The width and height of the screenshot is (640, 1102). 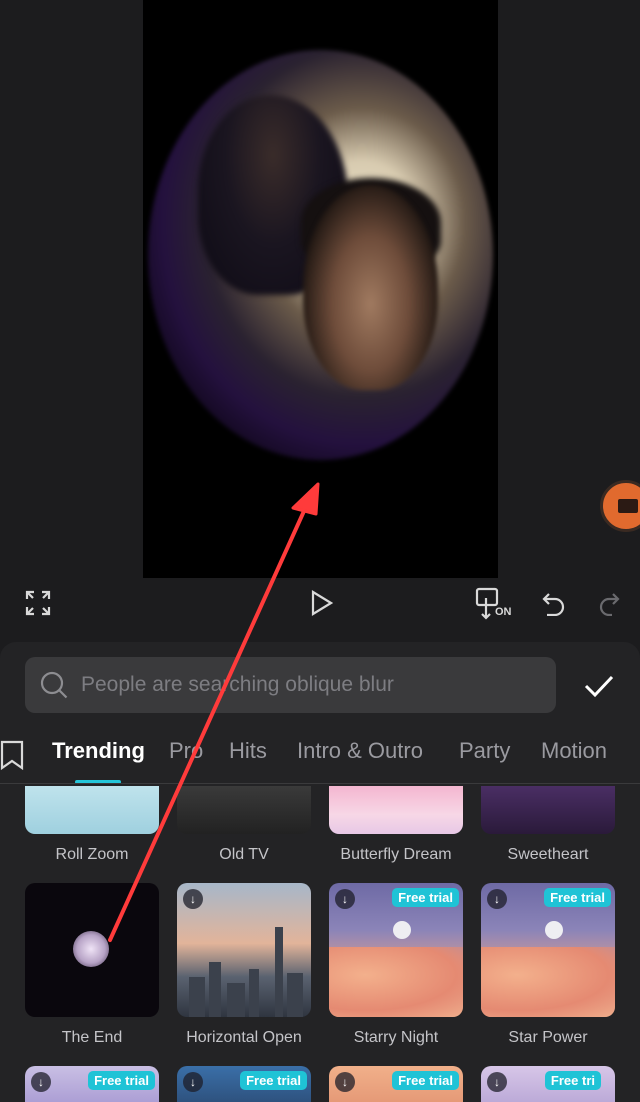 I want to click on search-placeholder: People are searching oblique blur, so click(x=237, y=684).